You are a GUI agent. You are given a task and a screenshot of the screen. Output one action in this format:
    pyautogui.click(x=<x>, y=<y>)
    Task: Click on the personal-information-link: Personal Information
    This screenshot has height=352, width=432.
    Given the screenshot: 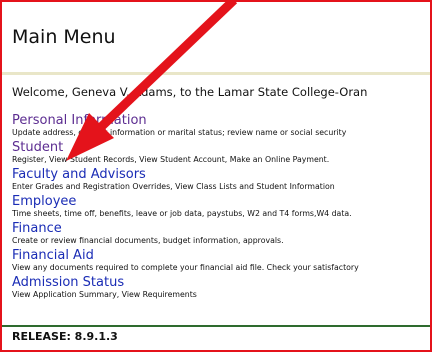 What is the action you would take?
    pyautogui.click(x=221, y=121)
    